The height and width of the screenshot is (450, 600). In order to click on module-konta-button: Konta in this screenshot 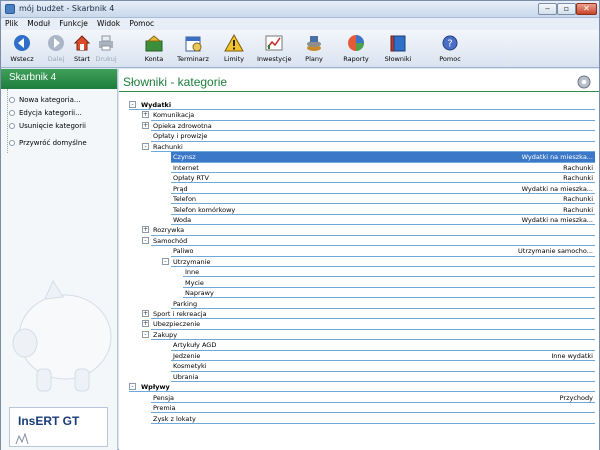, I will do `click(154, 48)`.